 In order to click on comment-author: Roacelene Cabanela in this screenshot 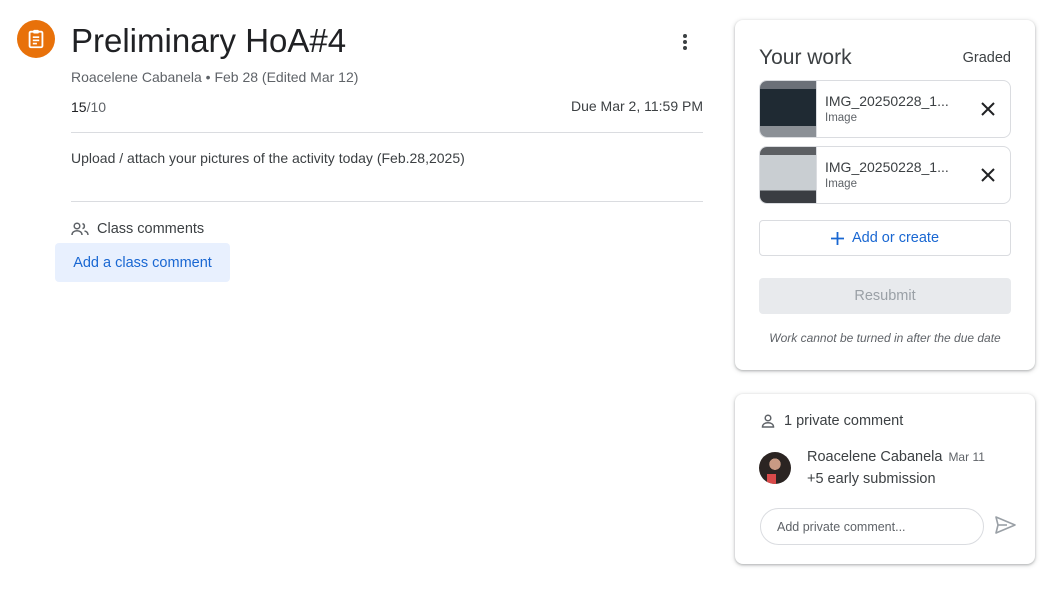, I will do `click(875, 457)`.